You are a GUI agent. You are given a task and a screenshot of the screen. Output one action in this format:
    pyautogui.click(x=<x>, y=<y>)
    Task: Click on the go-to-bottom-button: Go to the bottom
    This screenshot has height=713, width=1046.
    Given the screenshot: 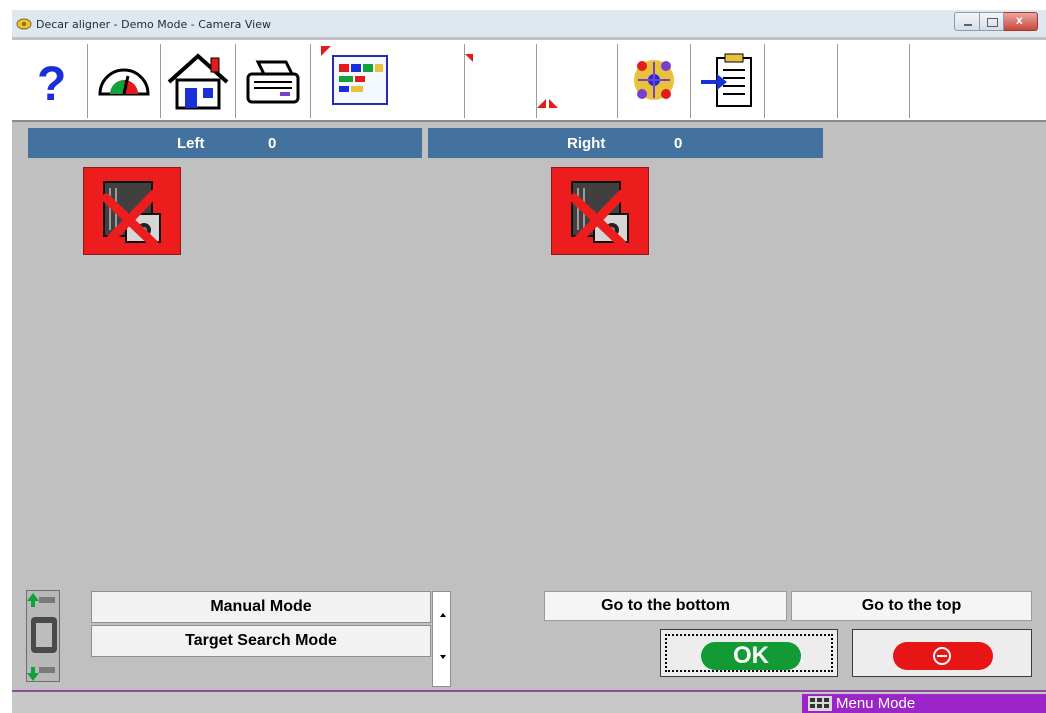 What is the action you would take?
    pyautogui.click(x=665, y=606)
    